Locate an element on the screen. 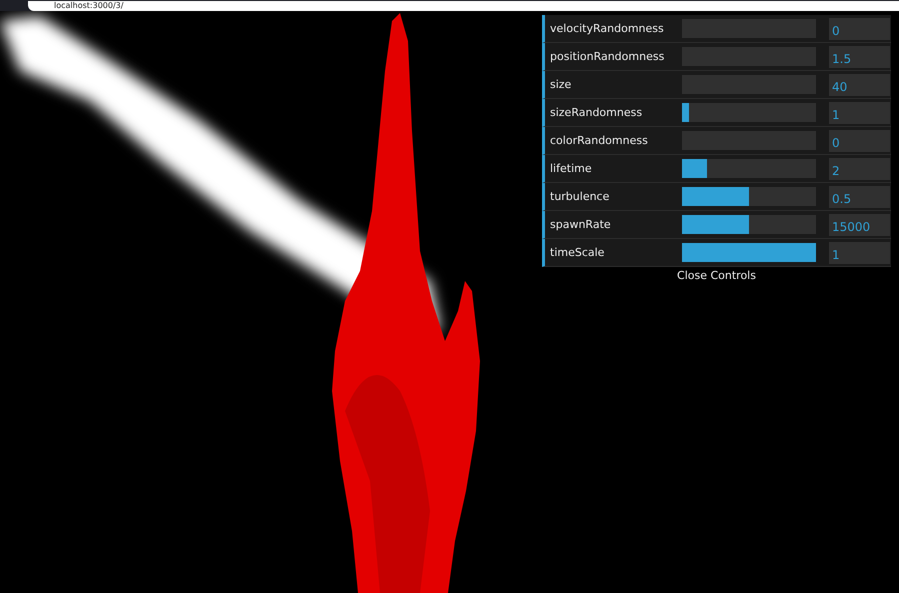  control-label: spawnRate is located at coordinates (580, 224).